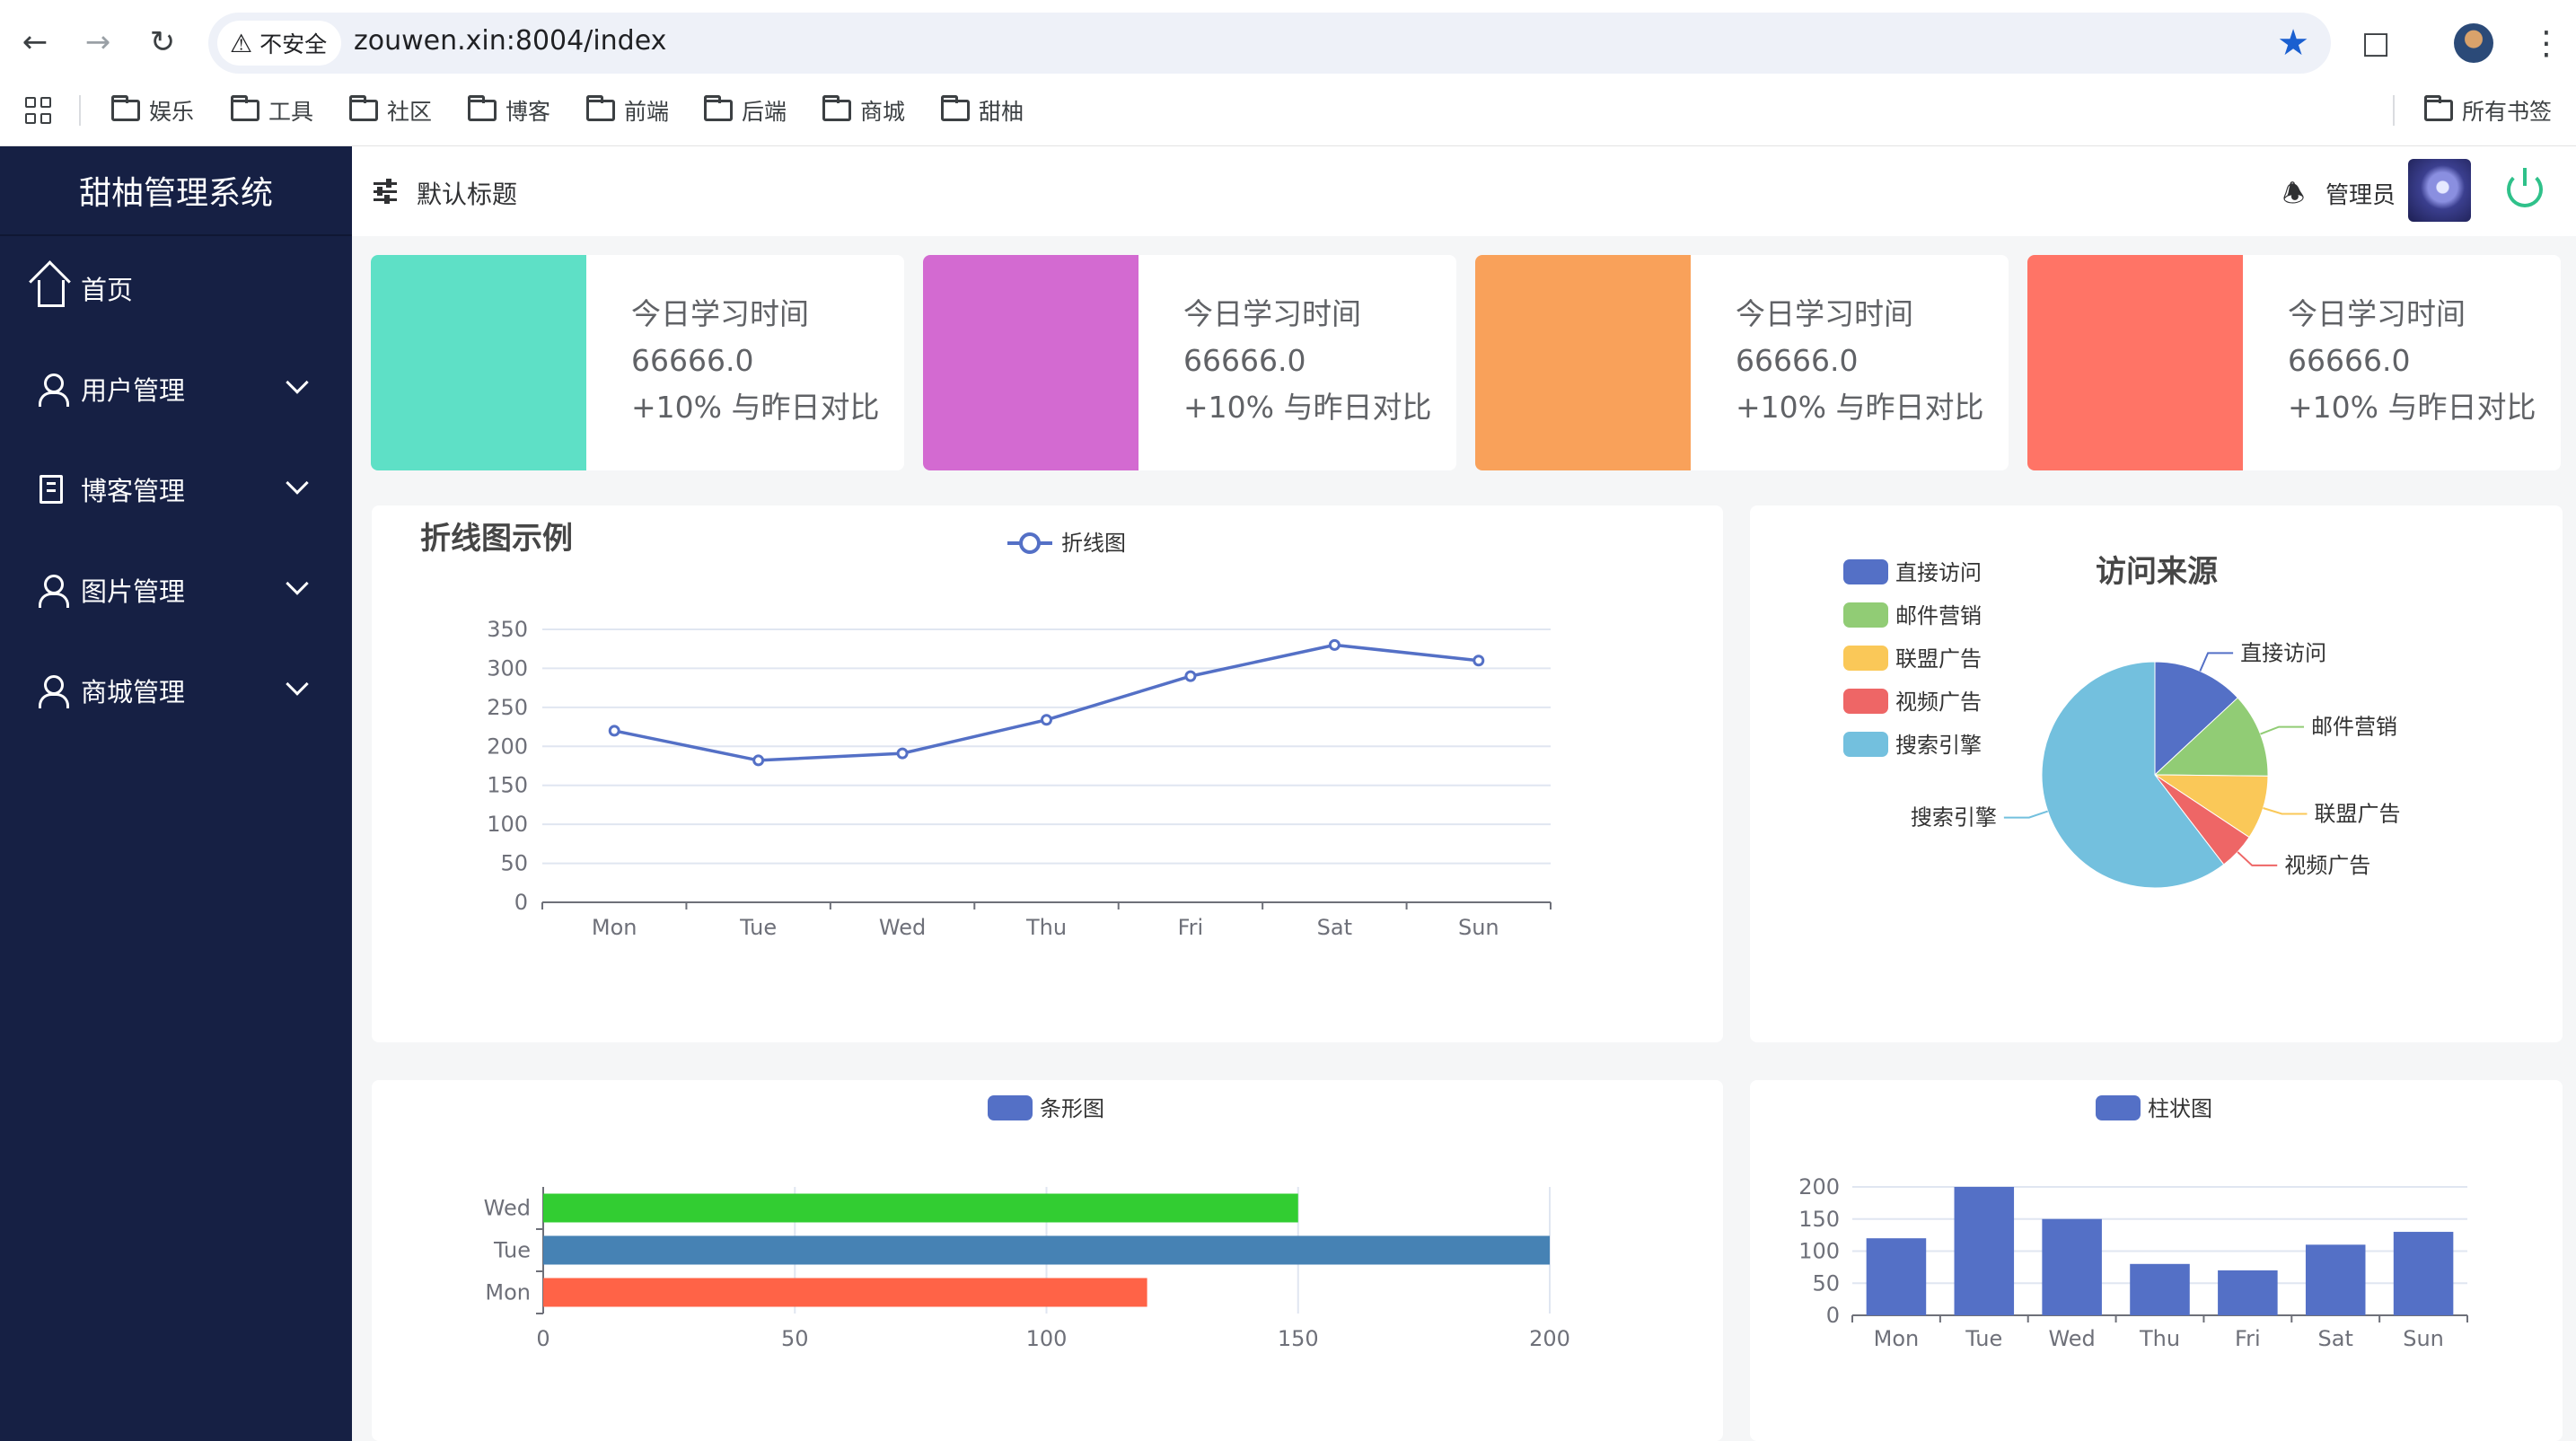  Describe the element at coordinates (172, 112) in the screenshot. I see `bookmark-label: 娱乐` at that location.